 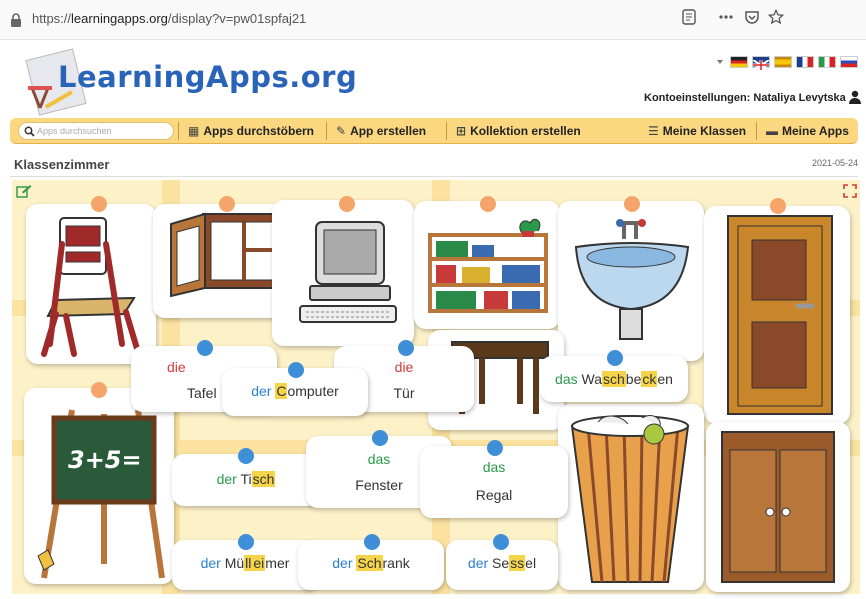 I want to click on user-icon, so click(x=855, y=97).